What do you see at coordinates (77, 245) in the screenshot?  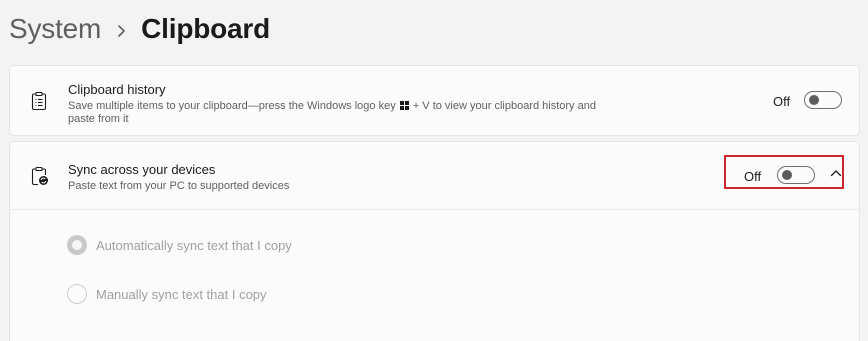 I see `radio-auto-sync` at bounding box center [77, 245].